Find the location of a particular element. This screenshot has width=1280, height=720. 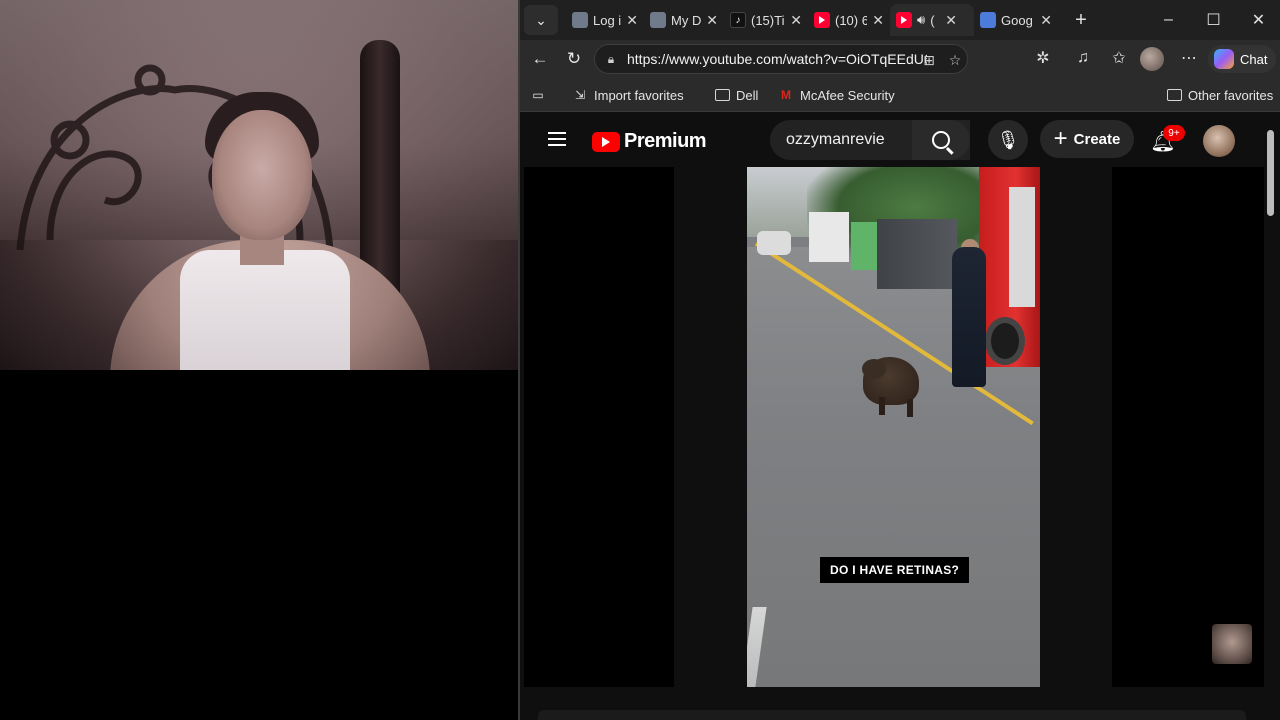

create-label: Create is located at coordinates (1097, 139).